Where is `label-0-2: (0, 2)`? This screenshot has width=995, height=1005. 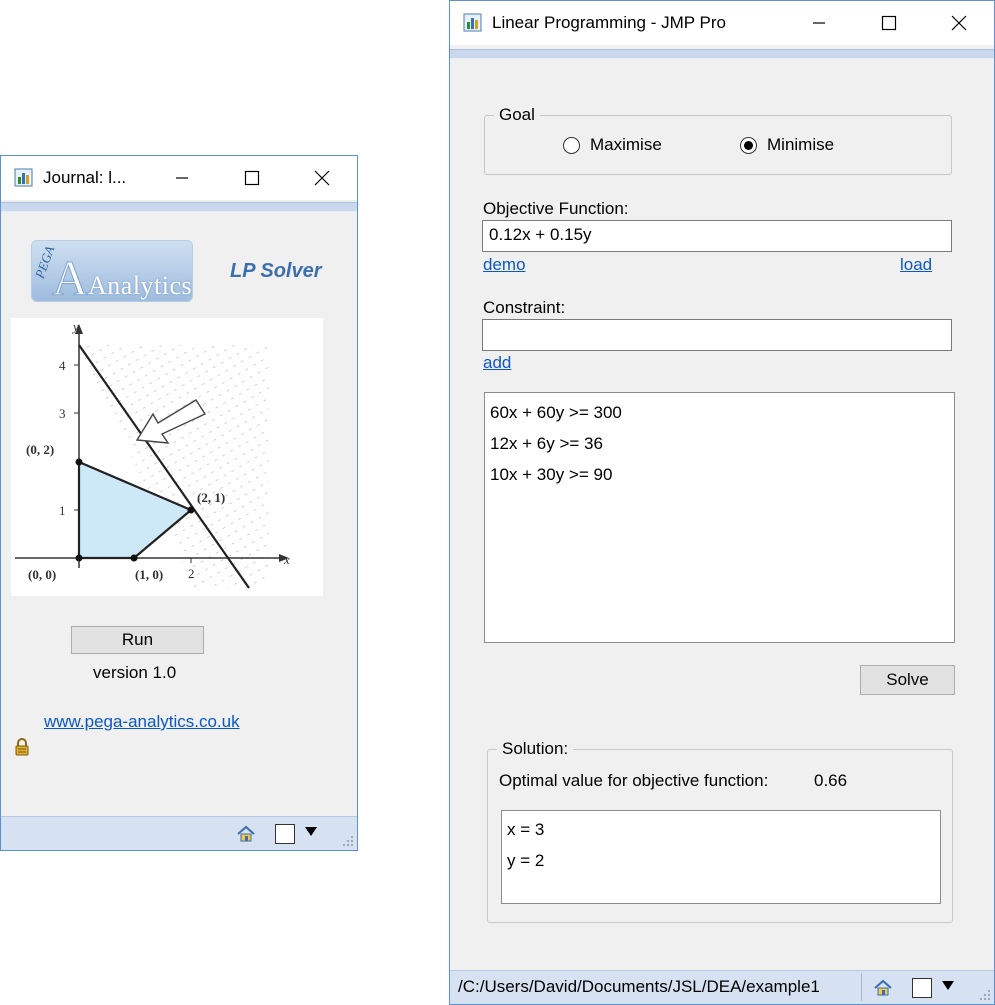
label-0-2: (0, 2) is located at coordinates (40, 449).